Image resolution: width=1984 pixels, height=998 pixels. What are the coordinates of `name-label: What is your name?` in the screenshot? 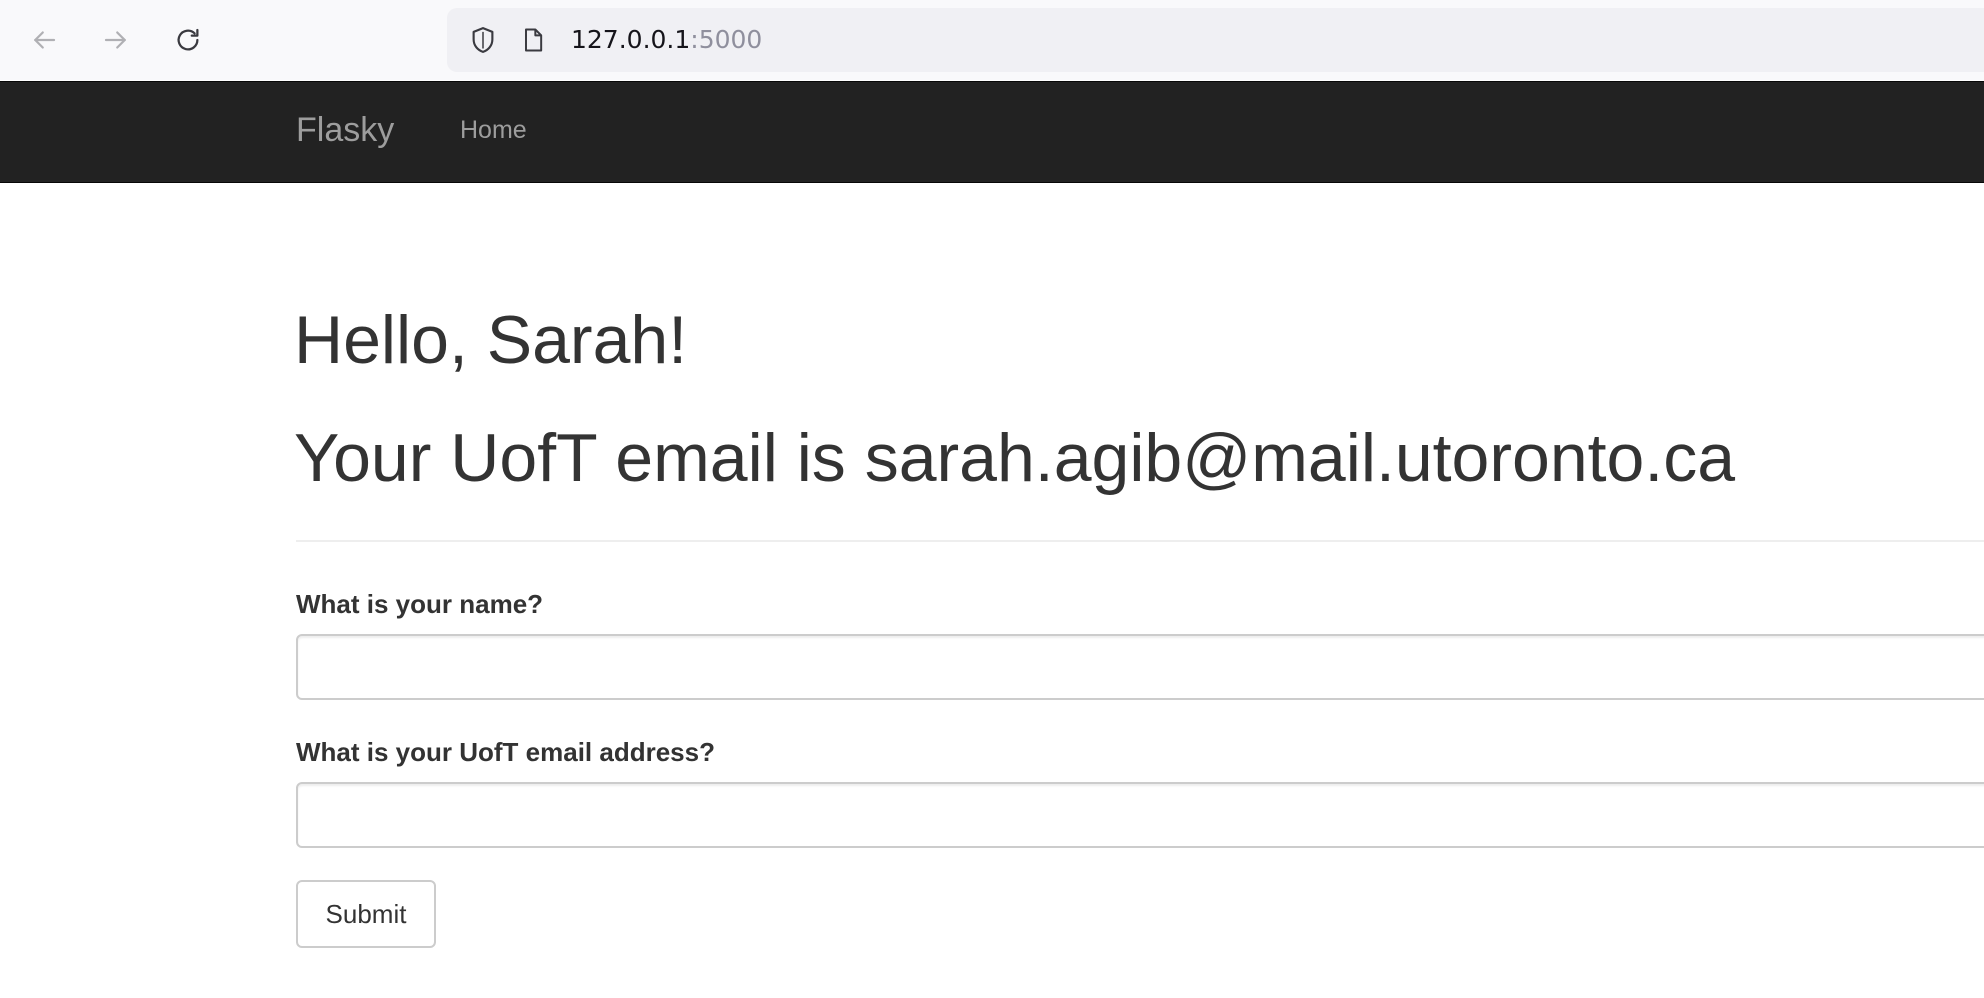 It's located at (420, 604).